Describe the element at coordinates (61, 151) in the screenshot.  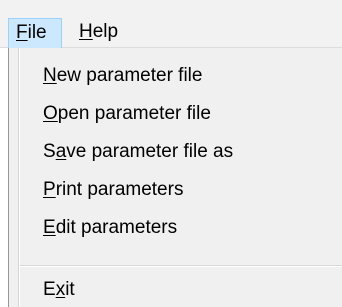
I see `menu-item-mnemonic: a` at that location.